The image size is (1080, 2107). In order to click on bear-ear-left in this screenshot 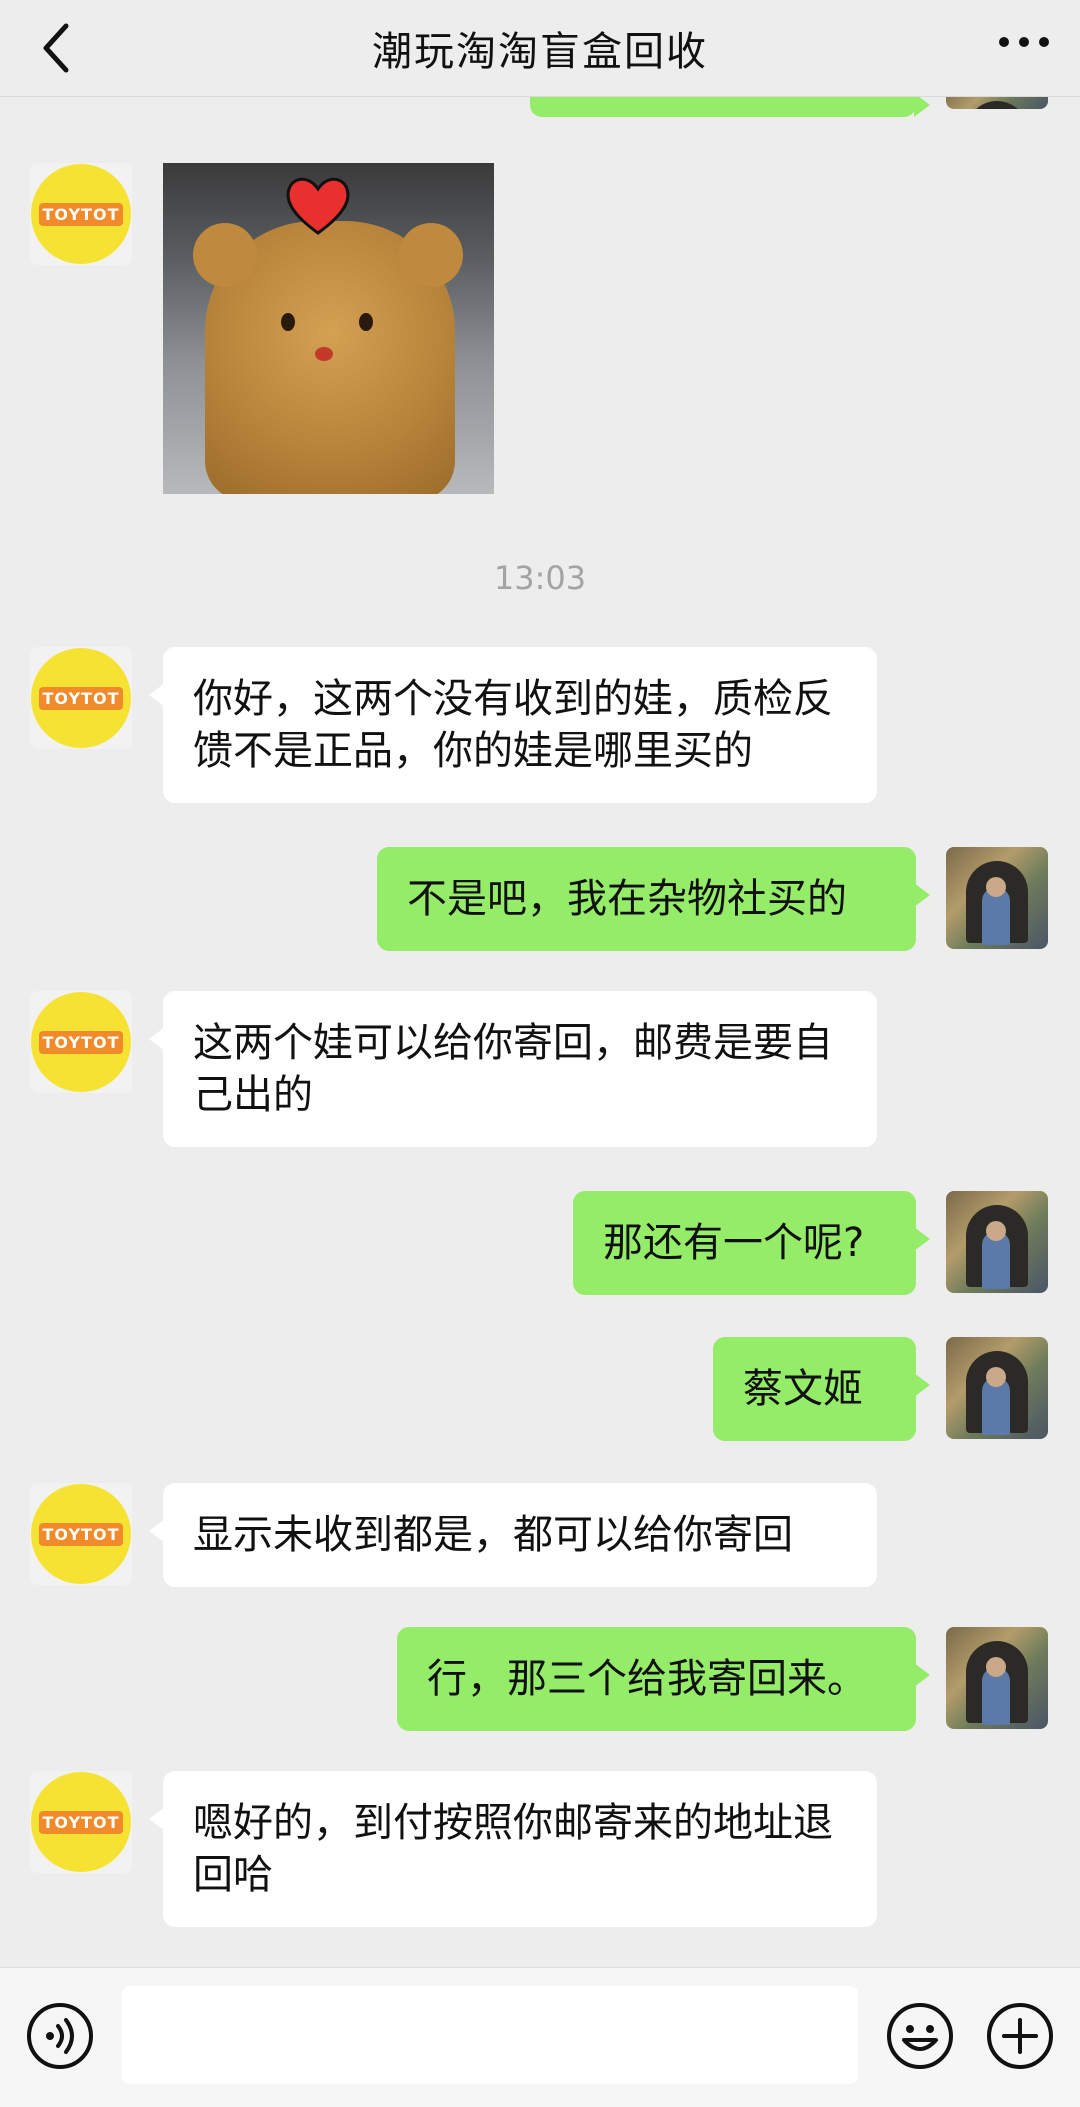, I will do `click(225, 255)`.